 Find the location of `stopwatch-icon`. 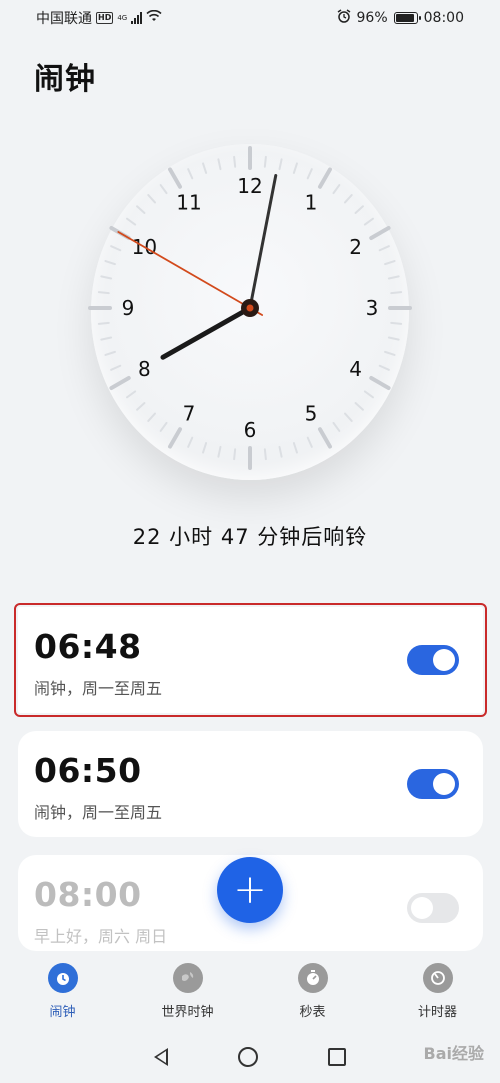

stopwatch-icon is located at coordinates (312, 978).